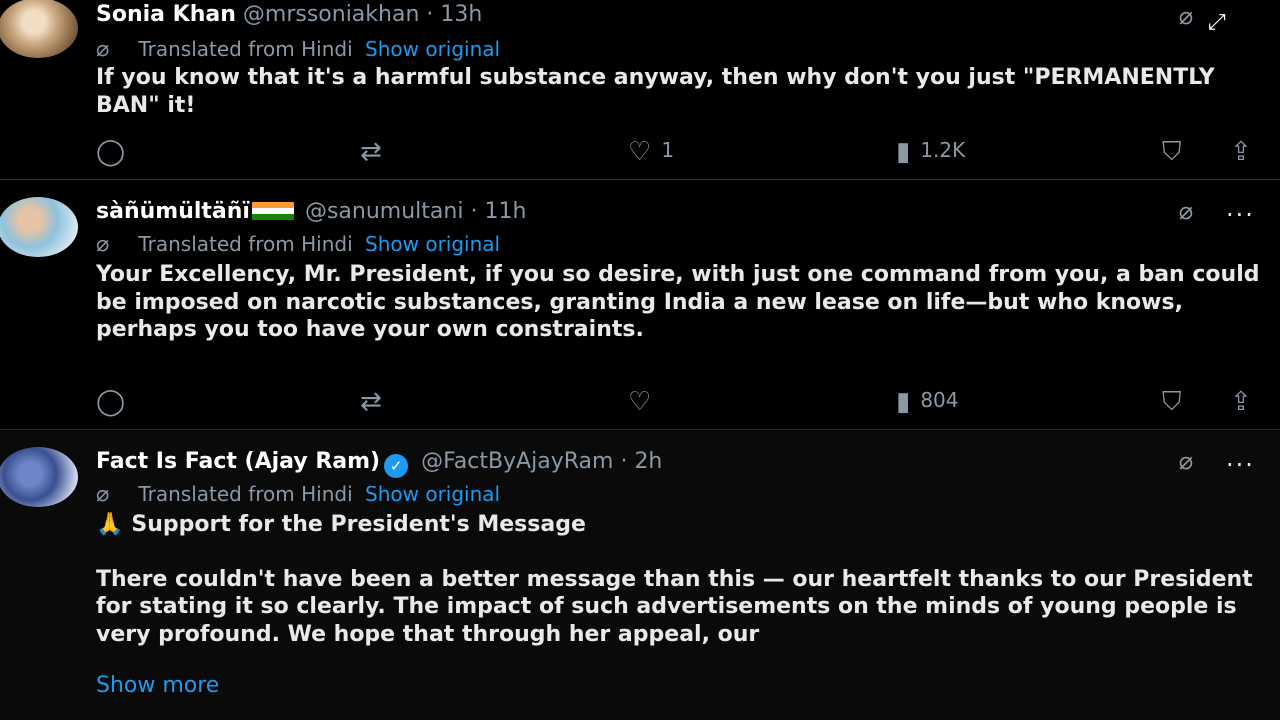  I want to click on views-button: ▮ 1.2K, so click(931, 150).